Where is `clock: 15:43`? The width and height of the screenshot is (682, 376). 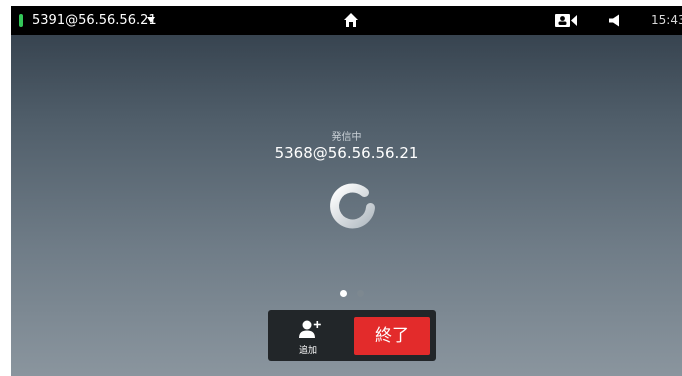 clock: 15:43 is located at coordinates (666, 20).